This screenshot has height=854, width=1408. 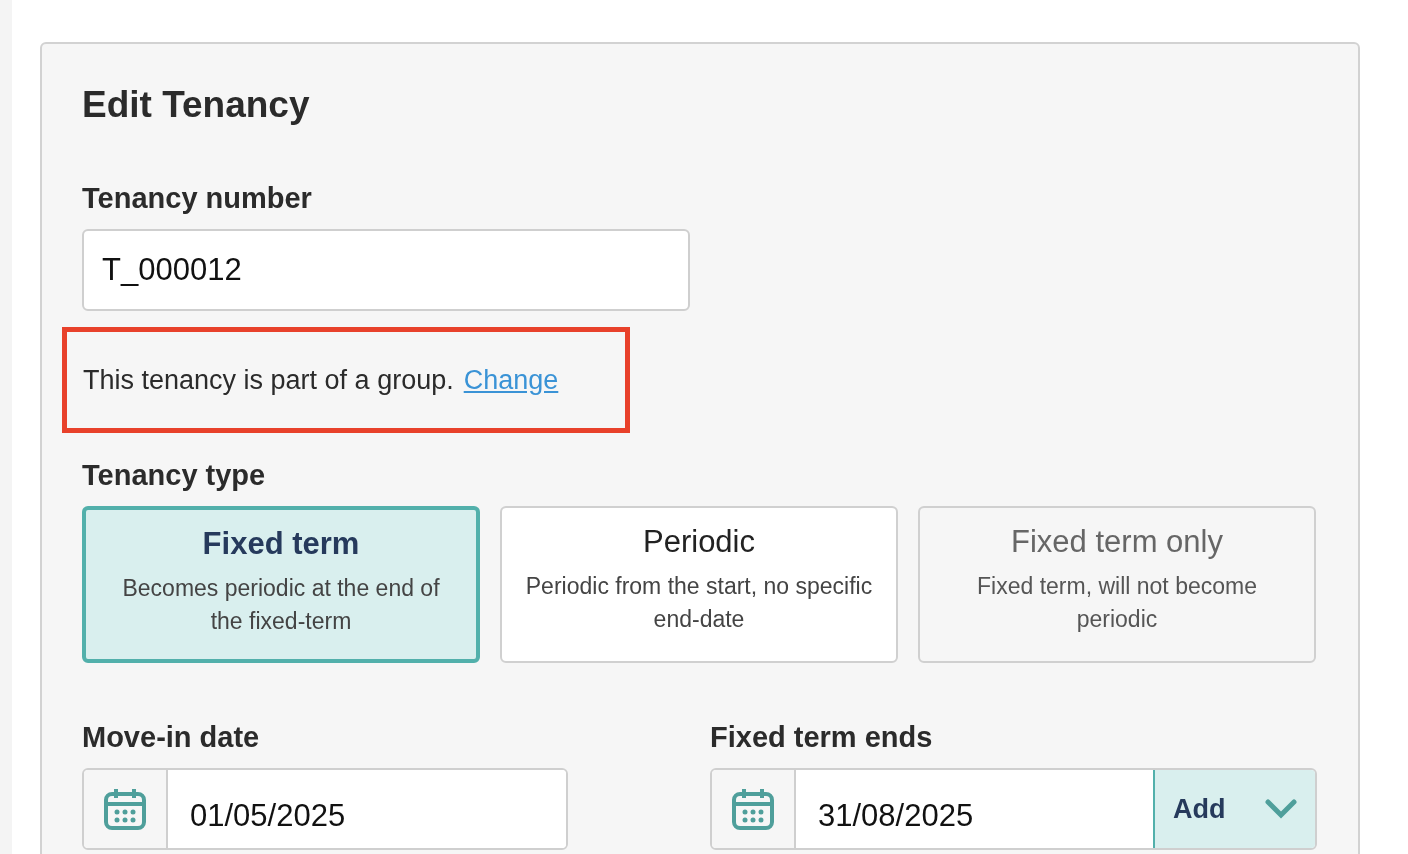 What do you see at coordinates (171, 737) in the screenshot?
I see `field-label: Move-in date` at bounding box center [171, 737].